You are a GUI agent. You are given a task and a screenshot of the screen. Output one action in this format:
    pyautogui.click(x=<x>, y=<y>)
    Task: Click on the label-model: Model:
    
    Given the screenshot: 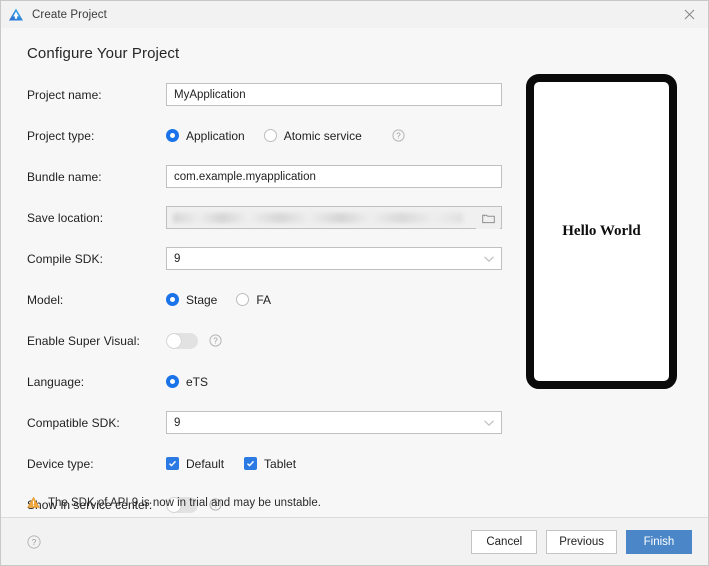 What is the action you would take?
    pyautogui.click(x=45, y=299)
    